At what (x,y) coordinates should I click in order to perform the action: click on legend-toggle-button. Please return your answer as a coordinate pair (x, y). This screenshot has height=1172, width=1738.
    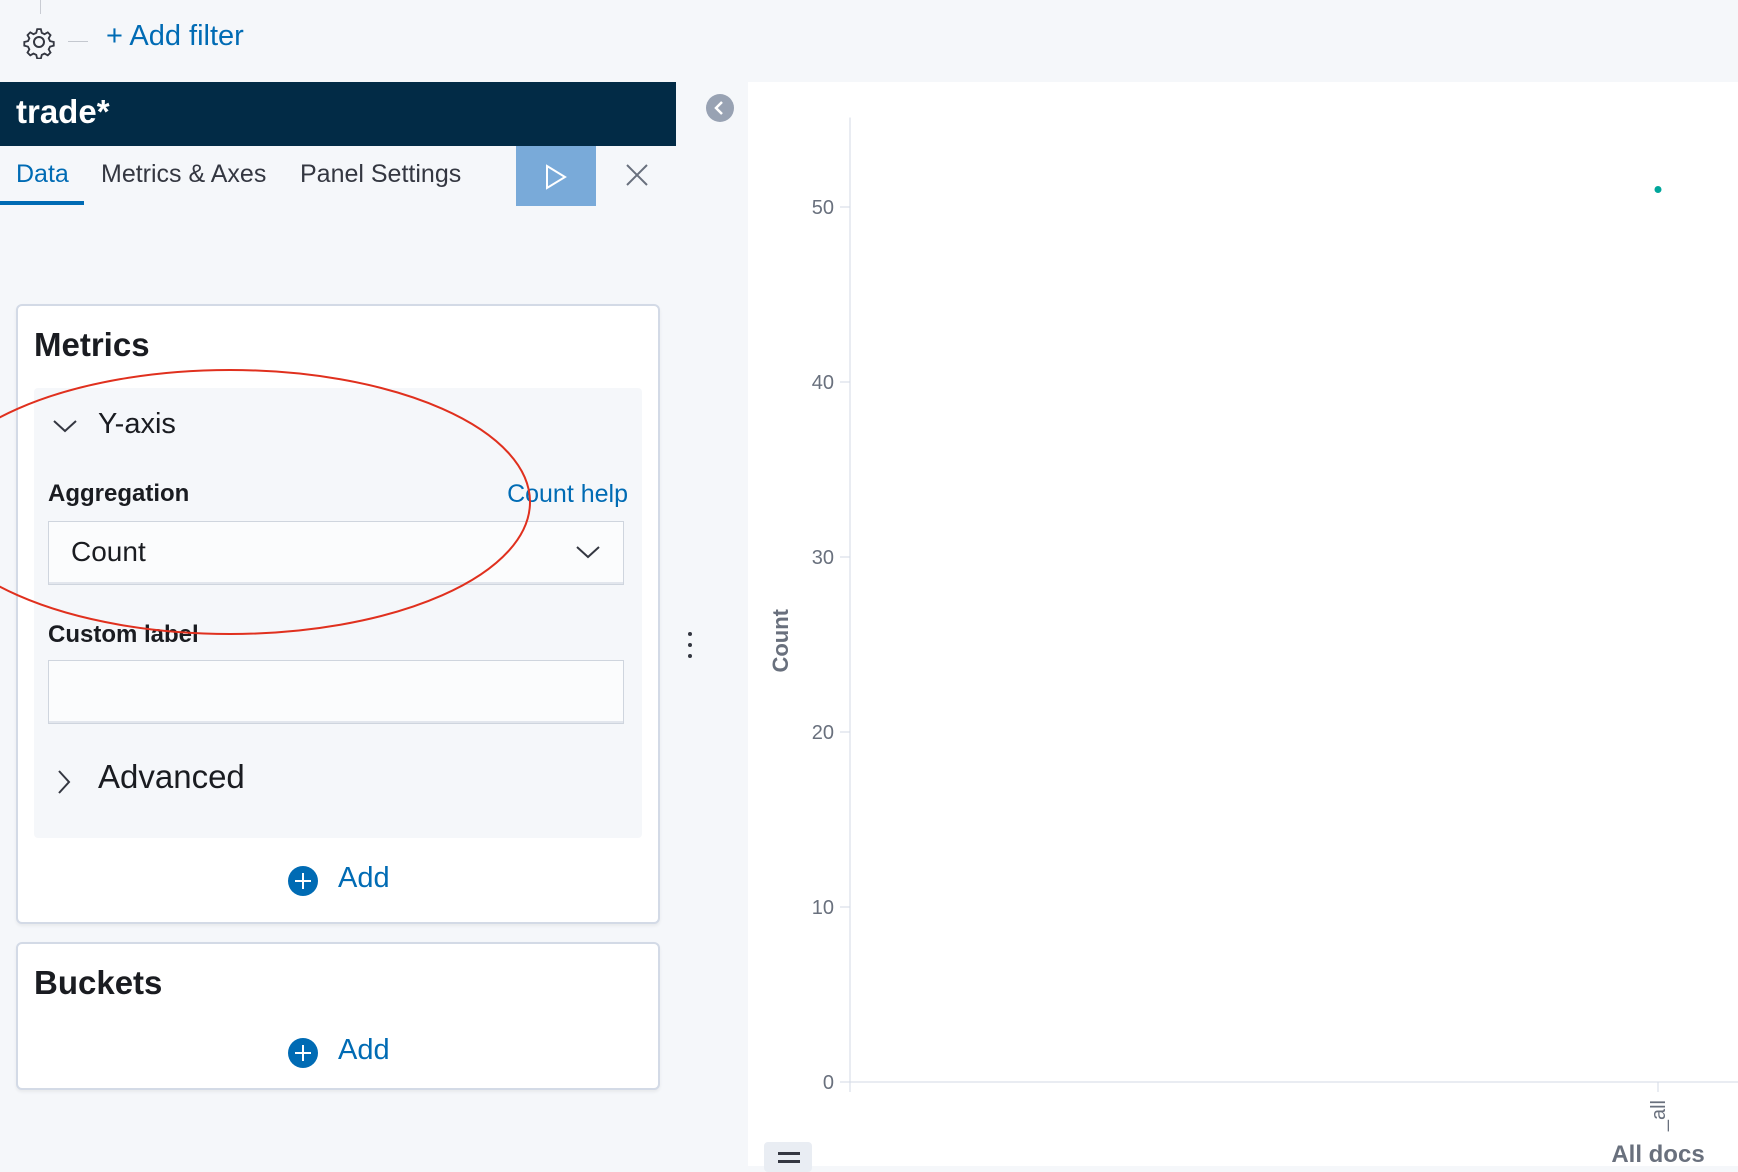
    Looking at the image, I should click on (788, 1157).